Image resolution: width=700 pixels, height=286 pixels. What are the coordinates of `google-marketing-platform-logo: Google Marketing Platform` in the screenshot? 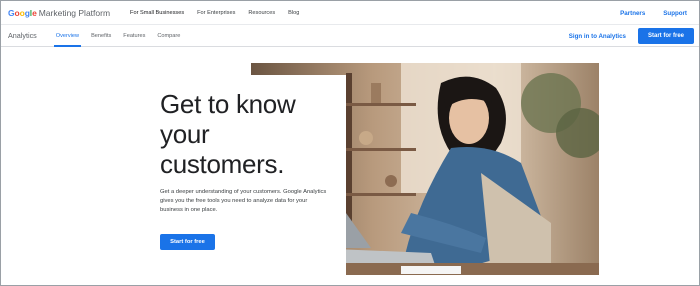 It's located at (59, 13).